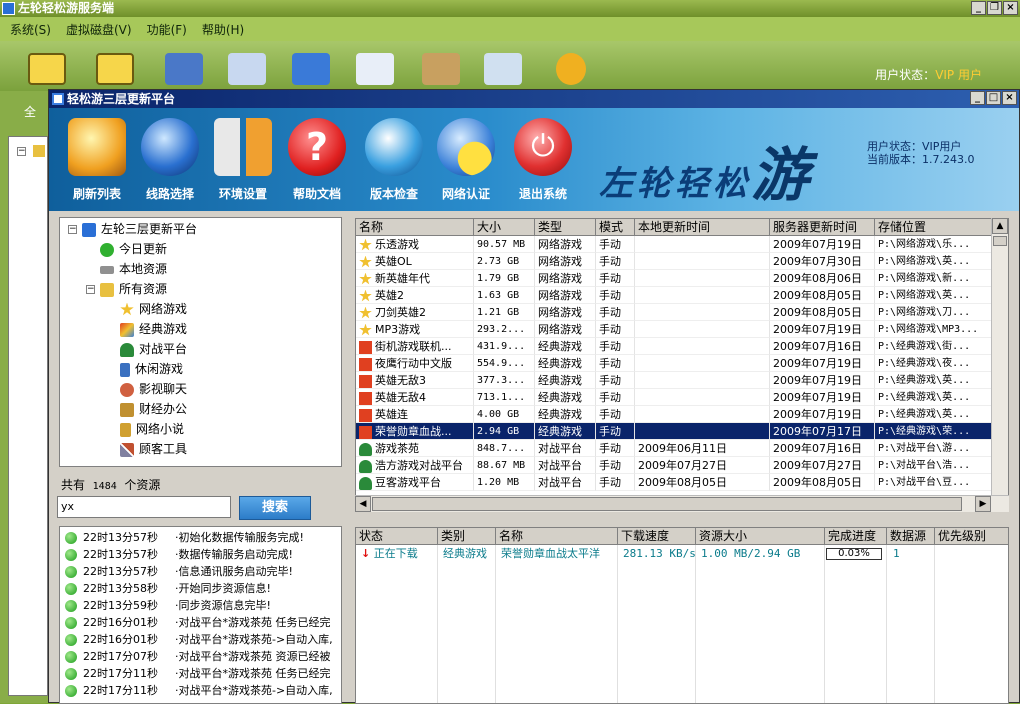 The width and height of the screenshot is (1020, 704). Describe the element at coordinates (275, 508) in the screenshot. I see `search-button: 搜索` at that location.